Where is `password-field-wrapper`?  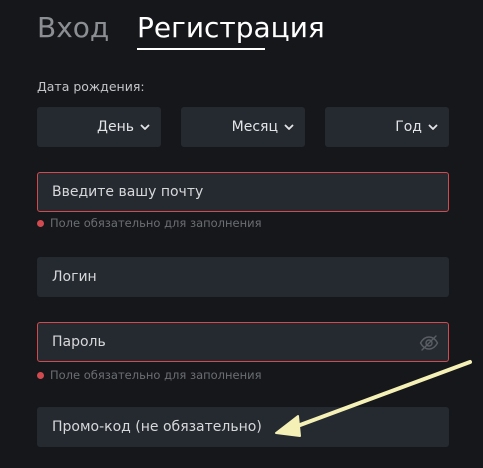
password-field-wrapper is located at coordinates (243, 342).